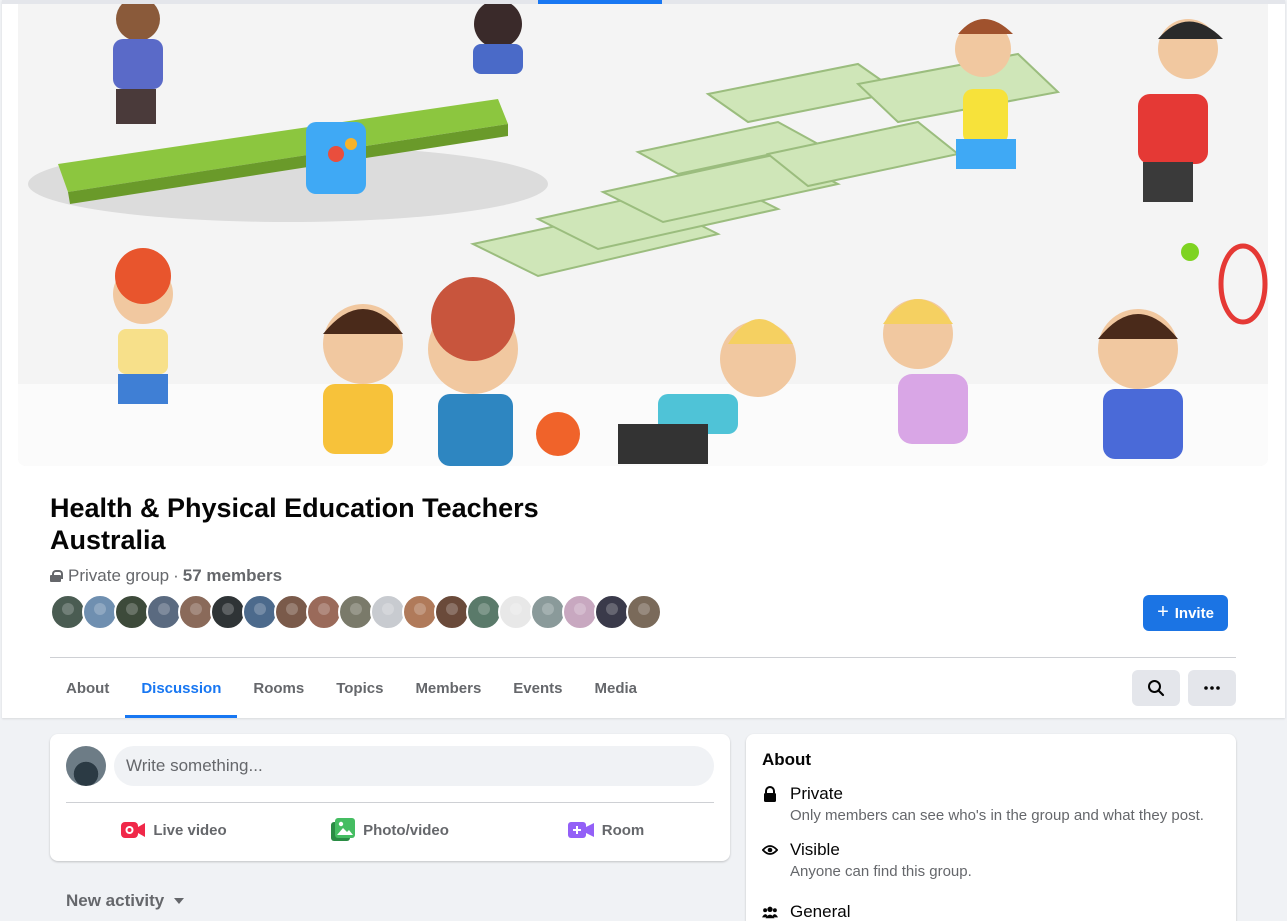  What do you see at coordinates (820, 911) in the screenshot?
I see `general-title: General` at bounding box center [820, 911].